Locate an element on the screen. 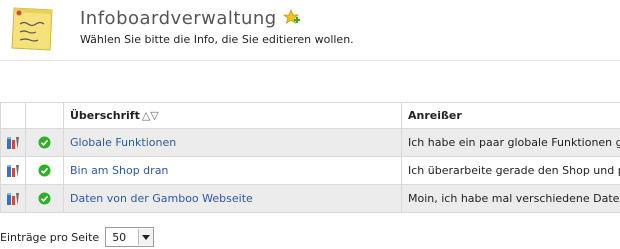 The image size is (620, 249). title-cell: Daten von der Gamboo Webseite is located at coordinates (232, 198).